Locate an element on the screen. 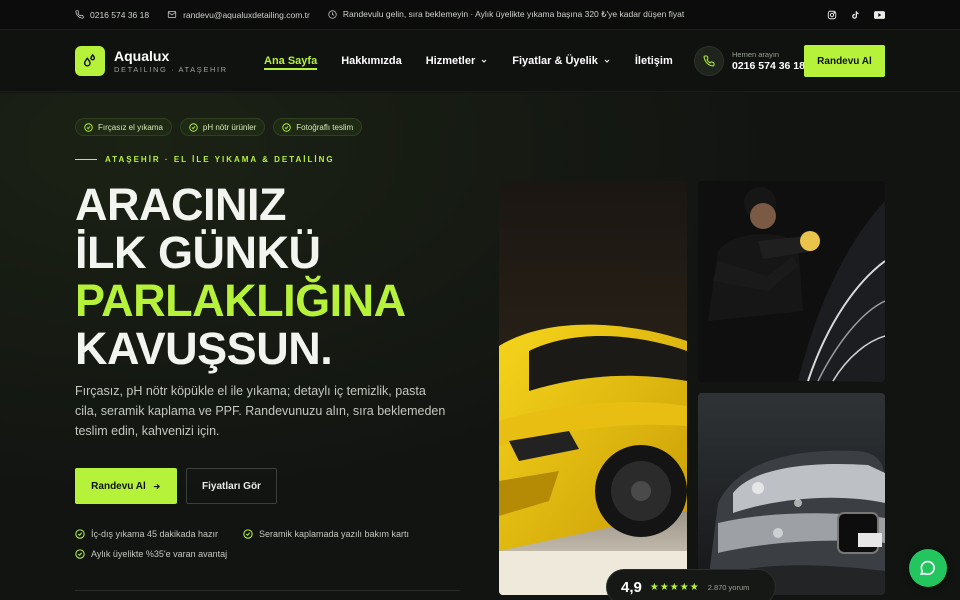 This screenshot has height=600, width=960. topbar-phone-text: 0216 574 36 18 is located at coordinates (120, 14).